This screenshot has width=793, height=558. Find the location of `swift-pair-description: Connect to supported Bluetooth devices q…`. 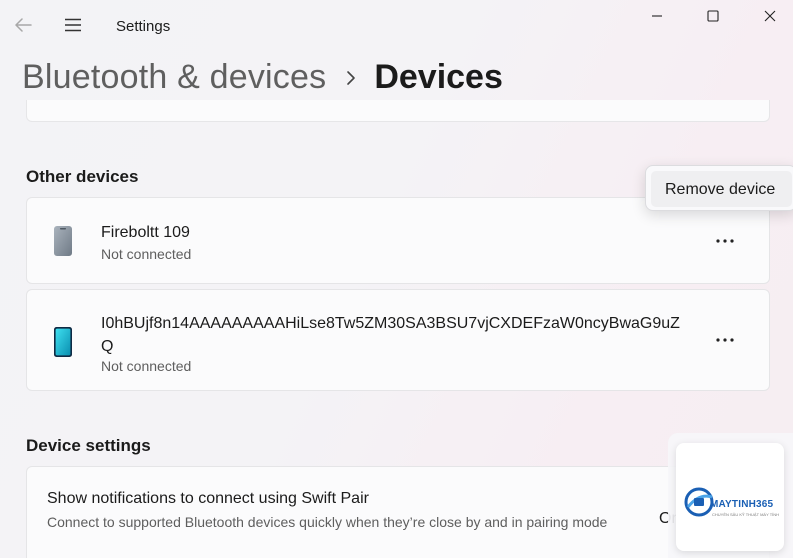

swift-pair-description: Connect to supported Bluetooth devices q… is located at coordinates (327, 522).